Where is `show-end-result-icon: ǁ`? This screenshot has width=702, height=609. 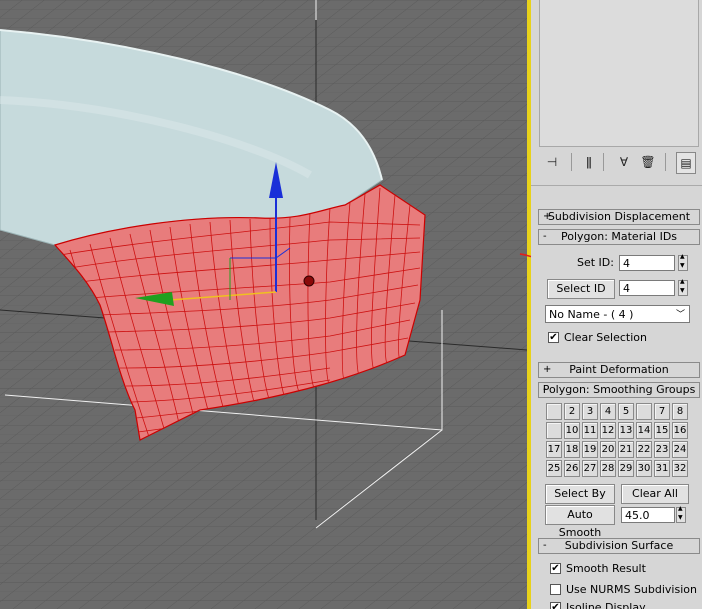 show-end-result-icon: ǁ is located at coordinates (589, 162).